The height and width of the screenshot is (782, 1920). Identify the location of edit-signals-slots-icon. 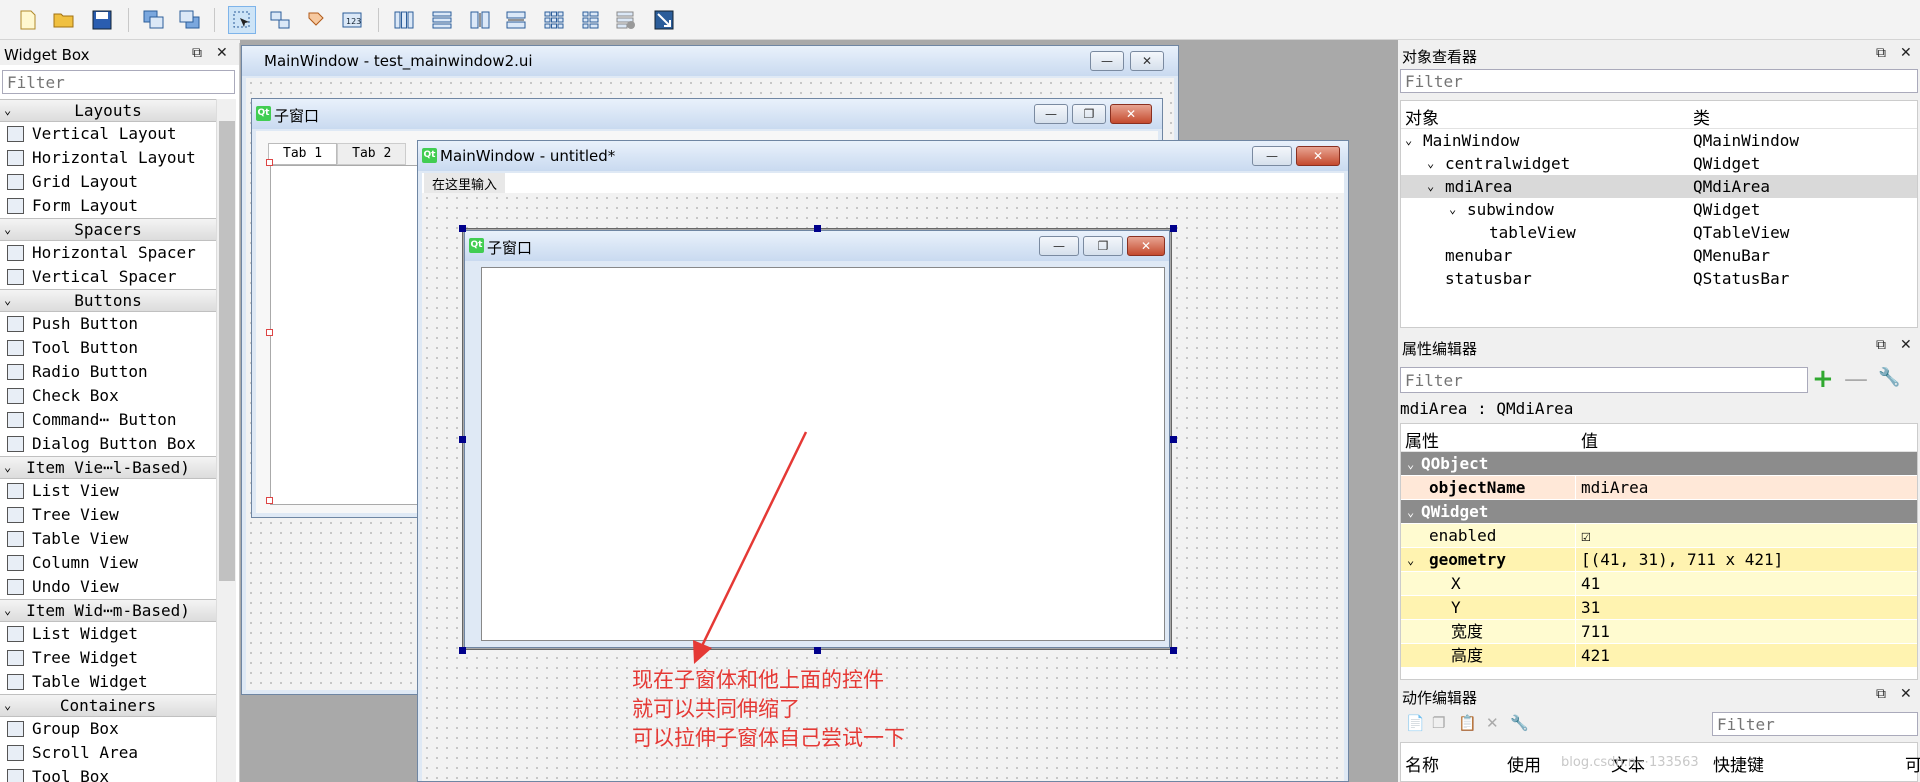
(280, 20).